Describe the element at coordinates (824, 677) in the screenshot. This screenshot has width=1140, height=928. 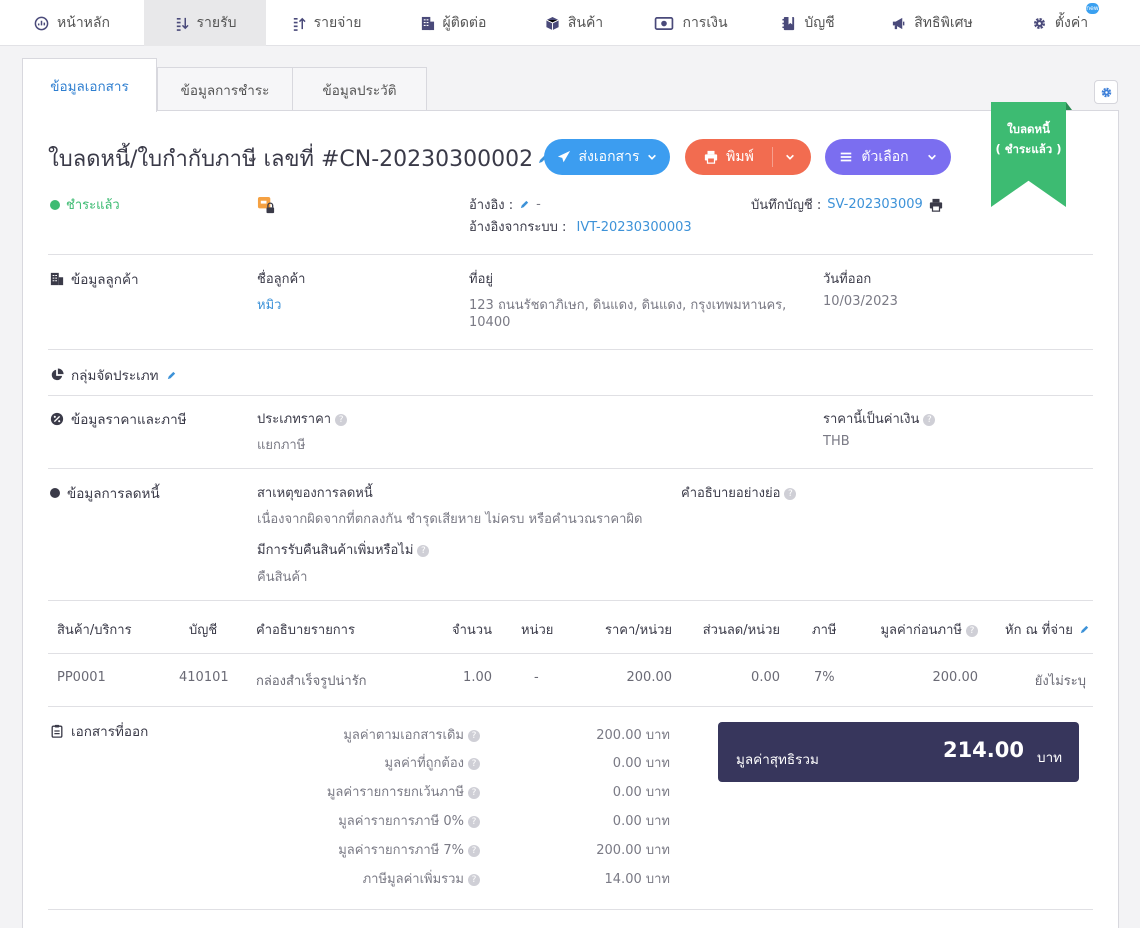
I see `row-vat: 7%` at that location.